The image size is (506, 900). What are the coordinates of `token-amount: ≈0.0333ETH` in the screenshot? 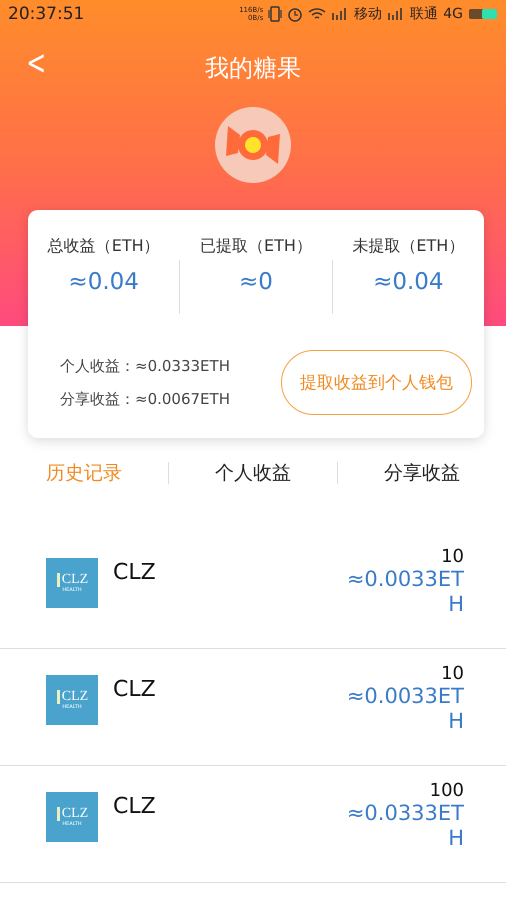 It's located at (405, 826).